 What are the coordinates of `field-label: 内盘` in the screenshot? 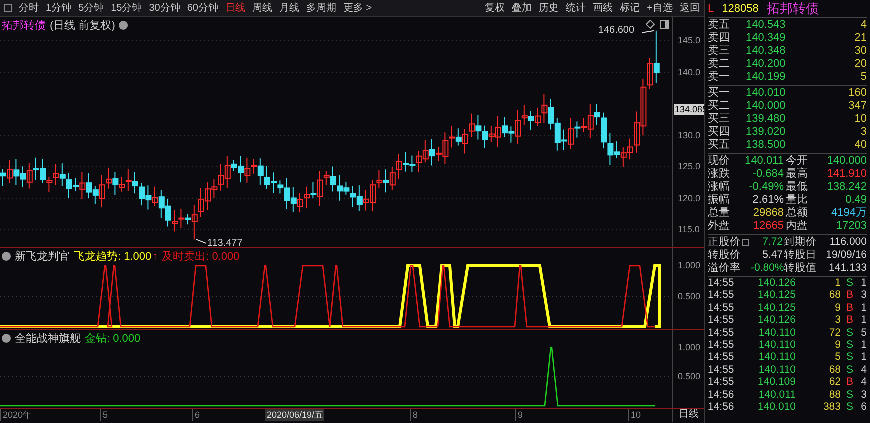 It's located at (797, 226).